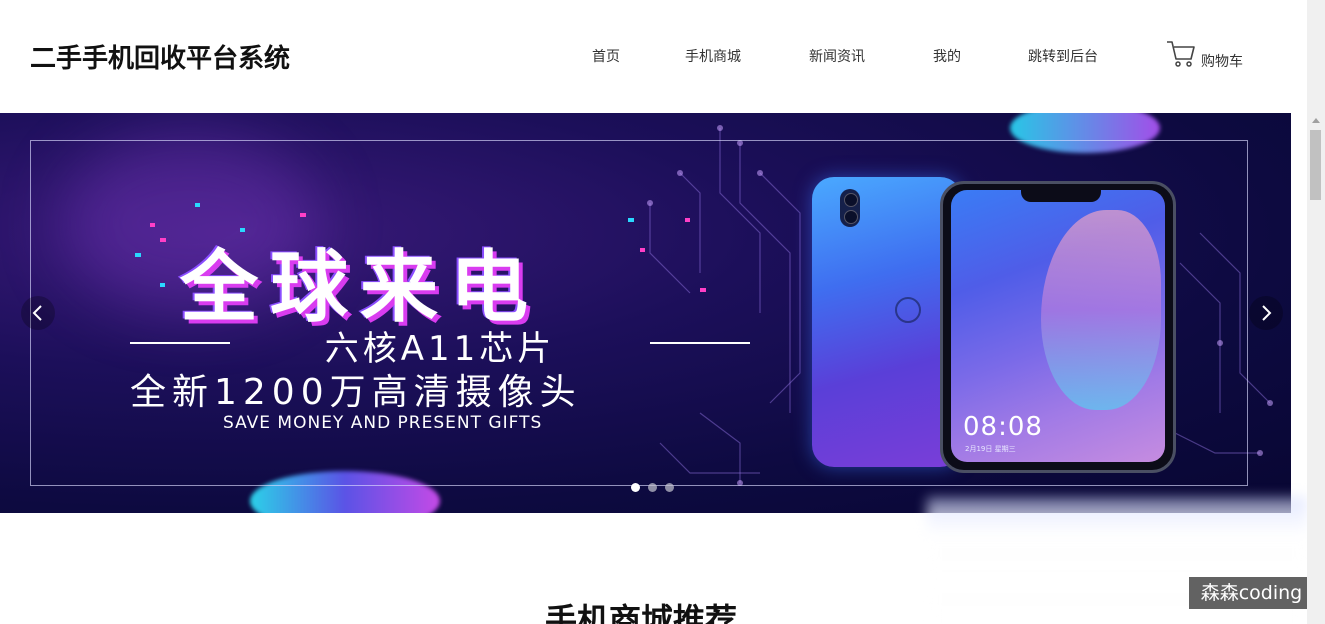  Describe the element at coordinates (1061, 196) in the screenshot. I see `phone-notch` at that location.